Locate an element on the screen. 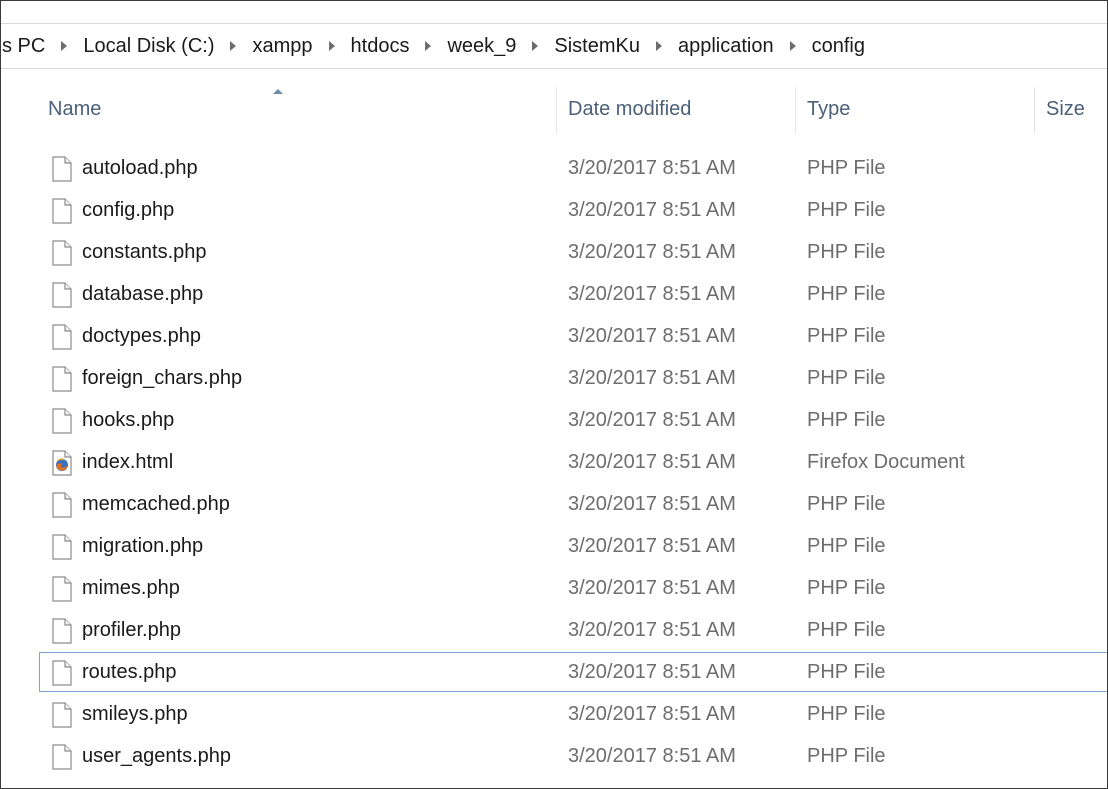 The width and height of the screenshot is (1108, 789). file-name: database.php is located at coordinates (142, 294).